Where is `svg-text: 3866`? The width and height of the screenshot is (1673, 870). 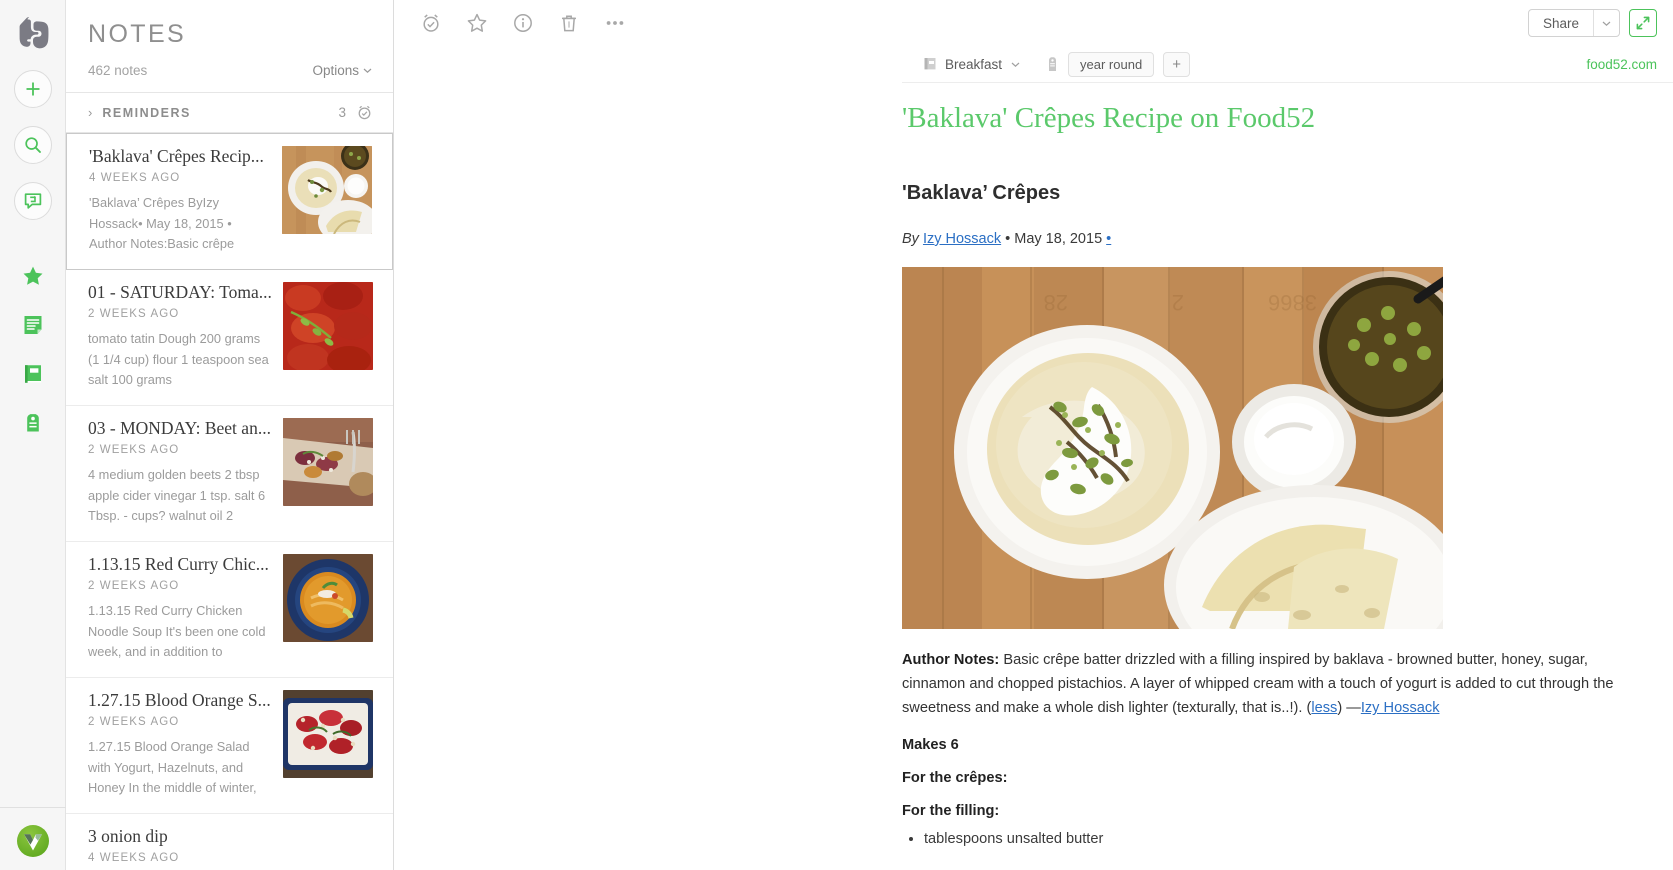
svg-text: 3866 is located at coordinates (1292, 302).